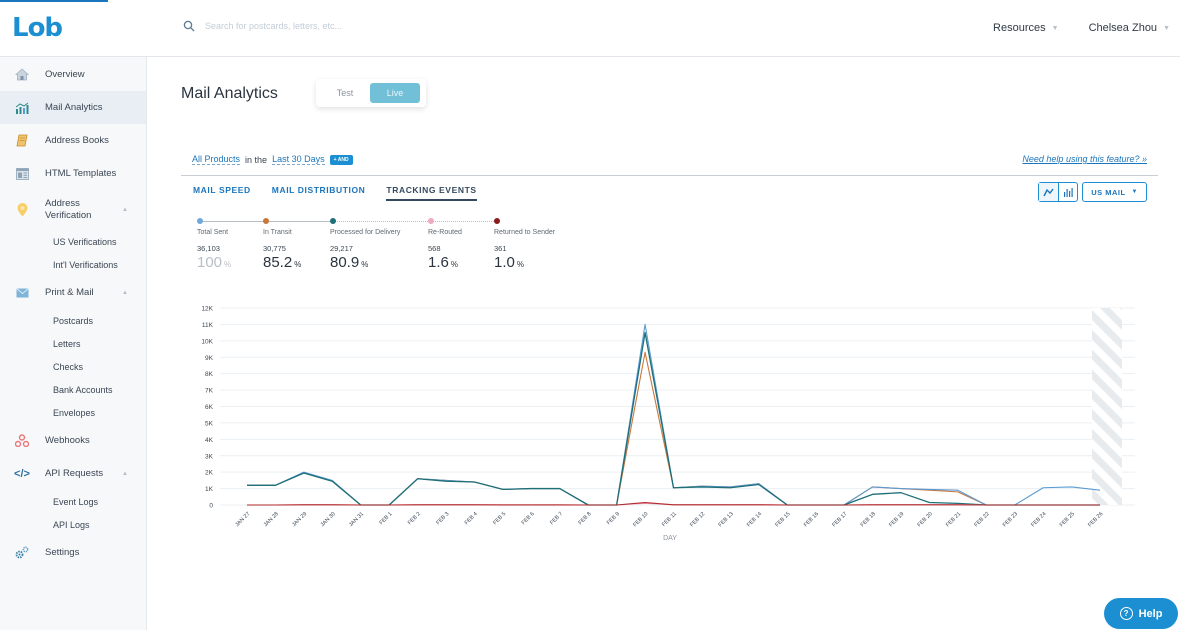 Image resolution: width=1180 pixels, height=630 pixels. I want to click on stage-label: Returned to Sender, so click(525, 232).